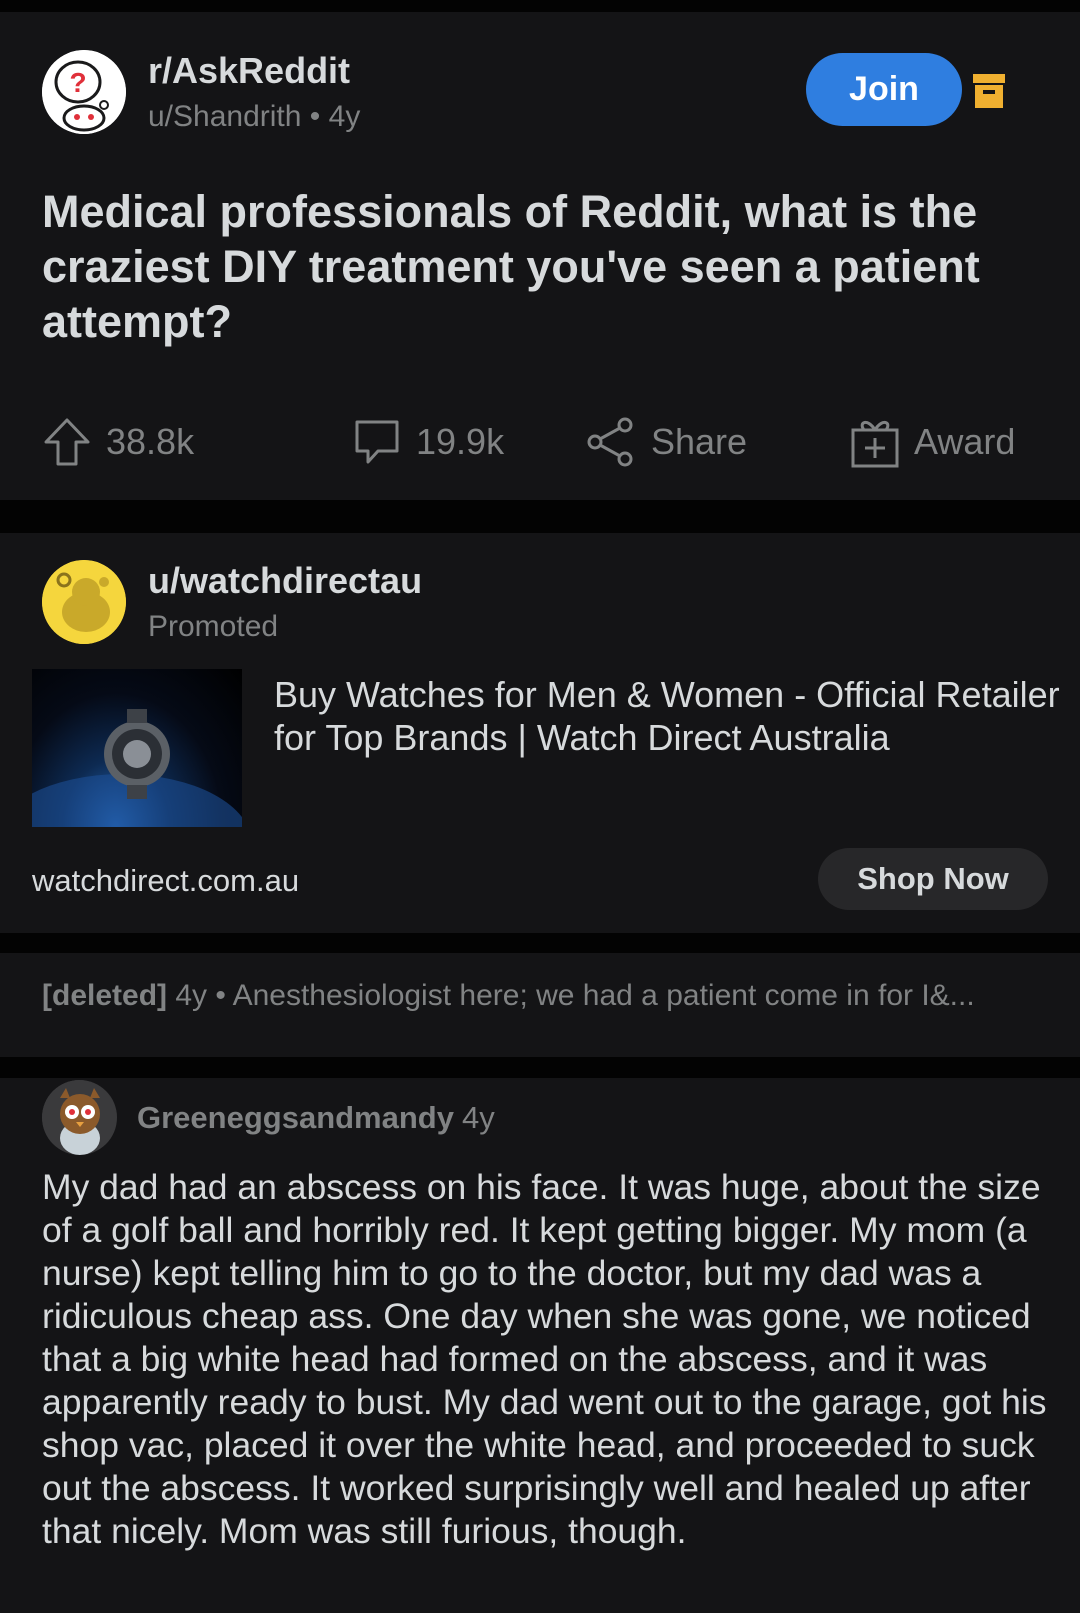 The width and height of the screenshot is (1080, 1613). I want to click on join-button: Join, so click(884, 89).